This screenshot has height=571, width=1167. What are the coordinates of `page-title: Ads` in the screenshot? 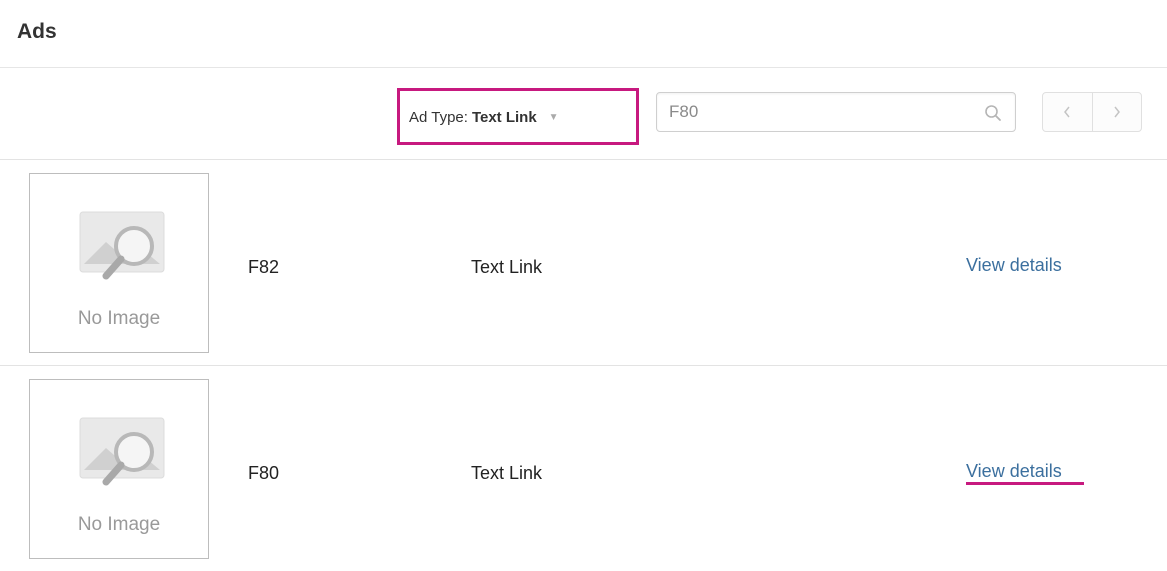 It's located at (37, 31).